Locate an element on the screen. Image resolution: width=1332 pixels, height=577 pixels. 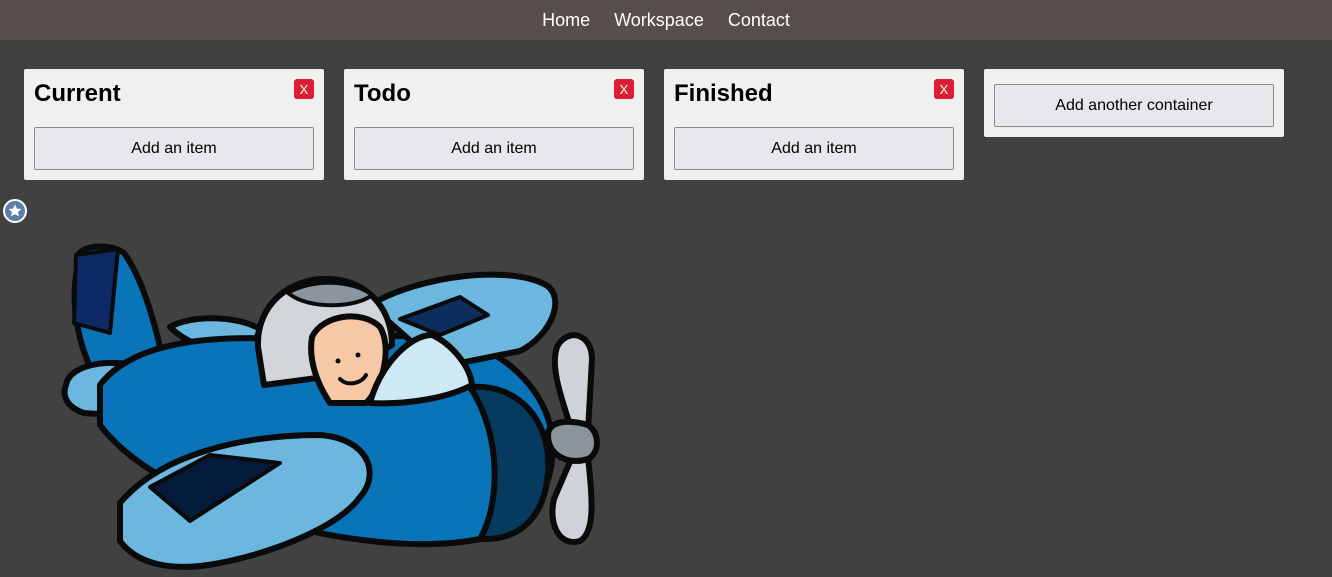
nav-contact-link: Contact is located at coordinates (759, 20).